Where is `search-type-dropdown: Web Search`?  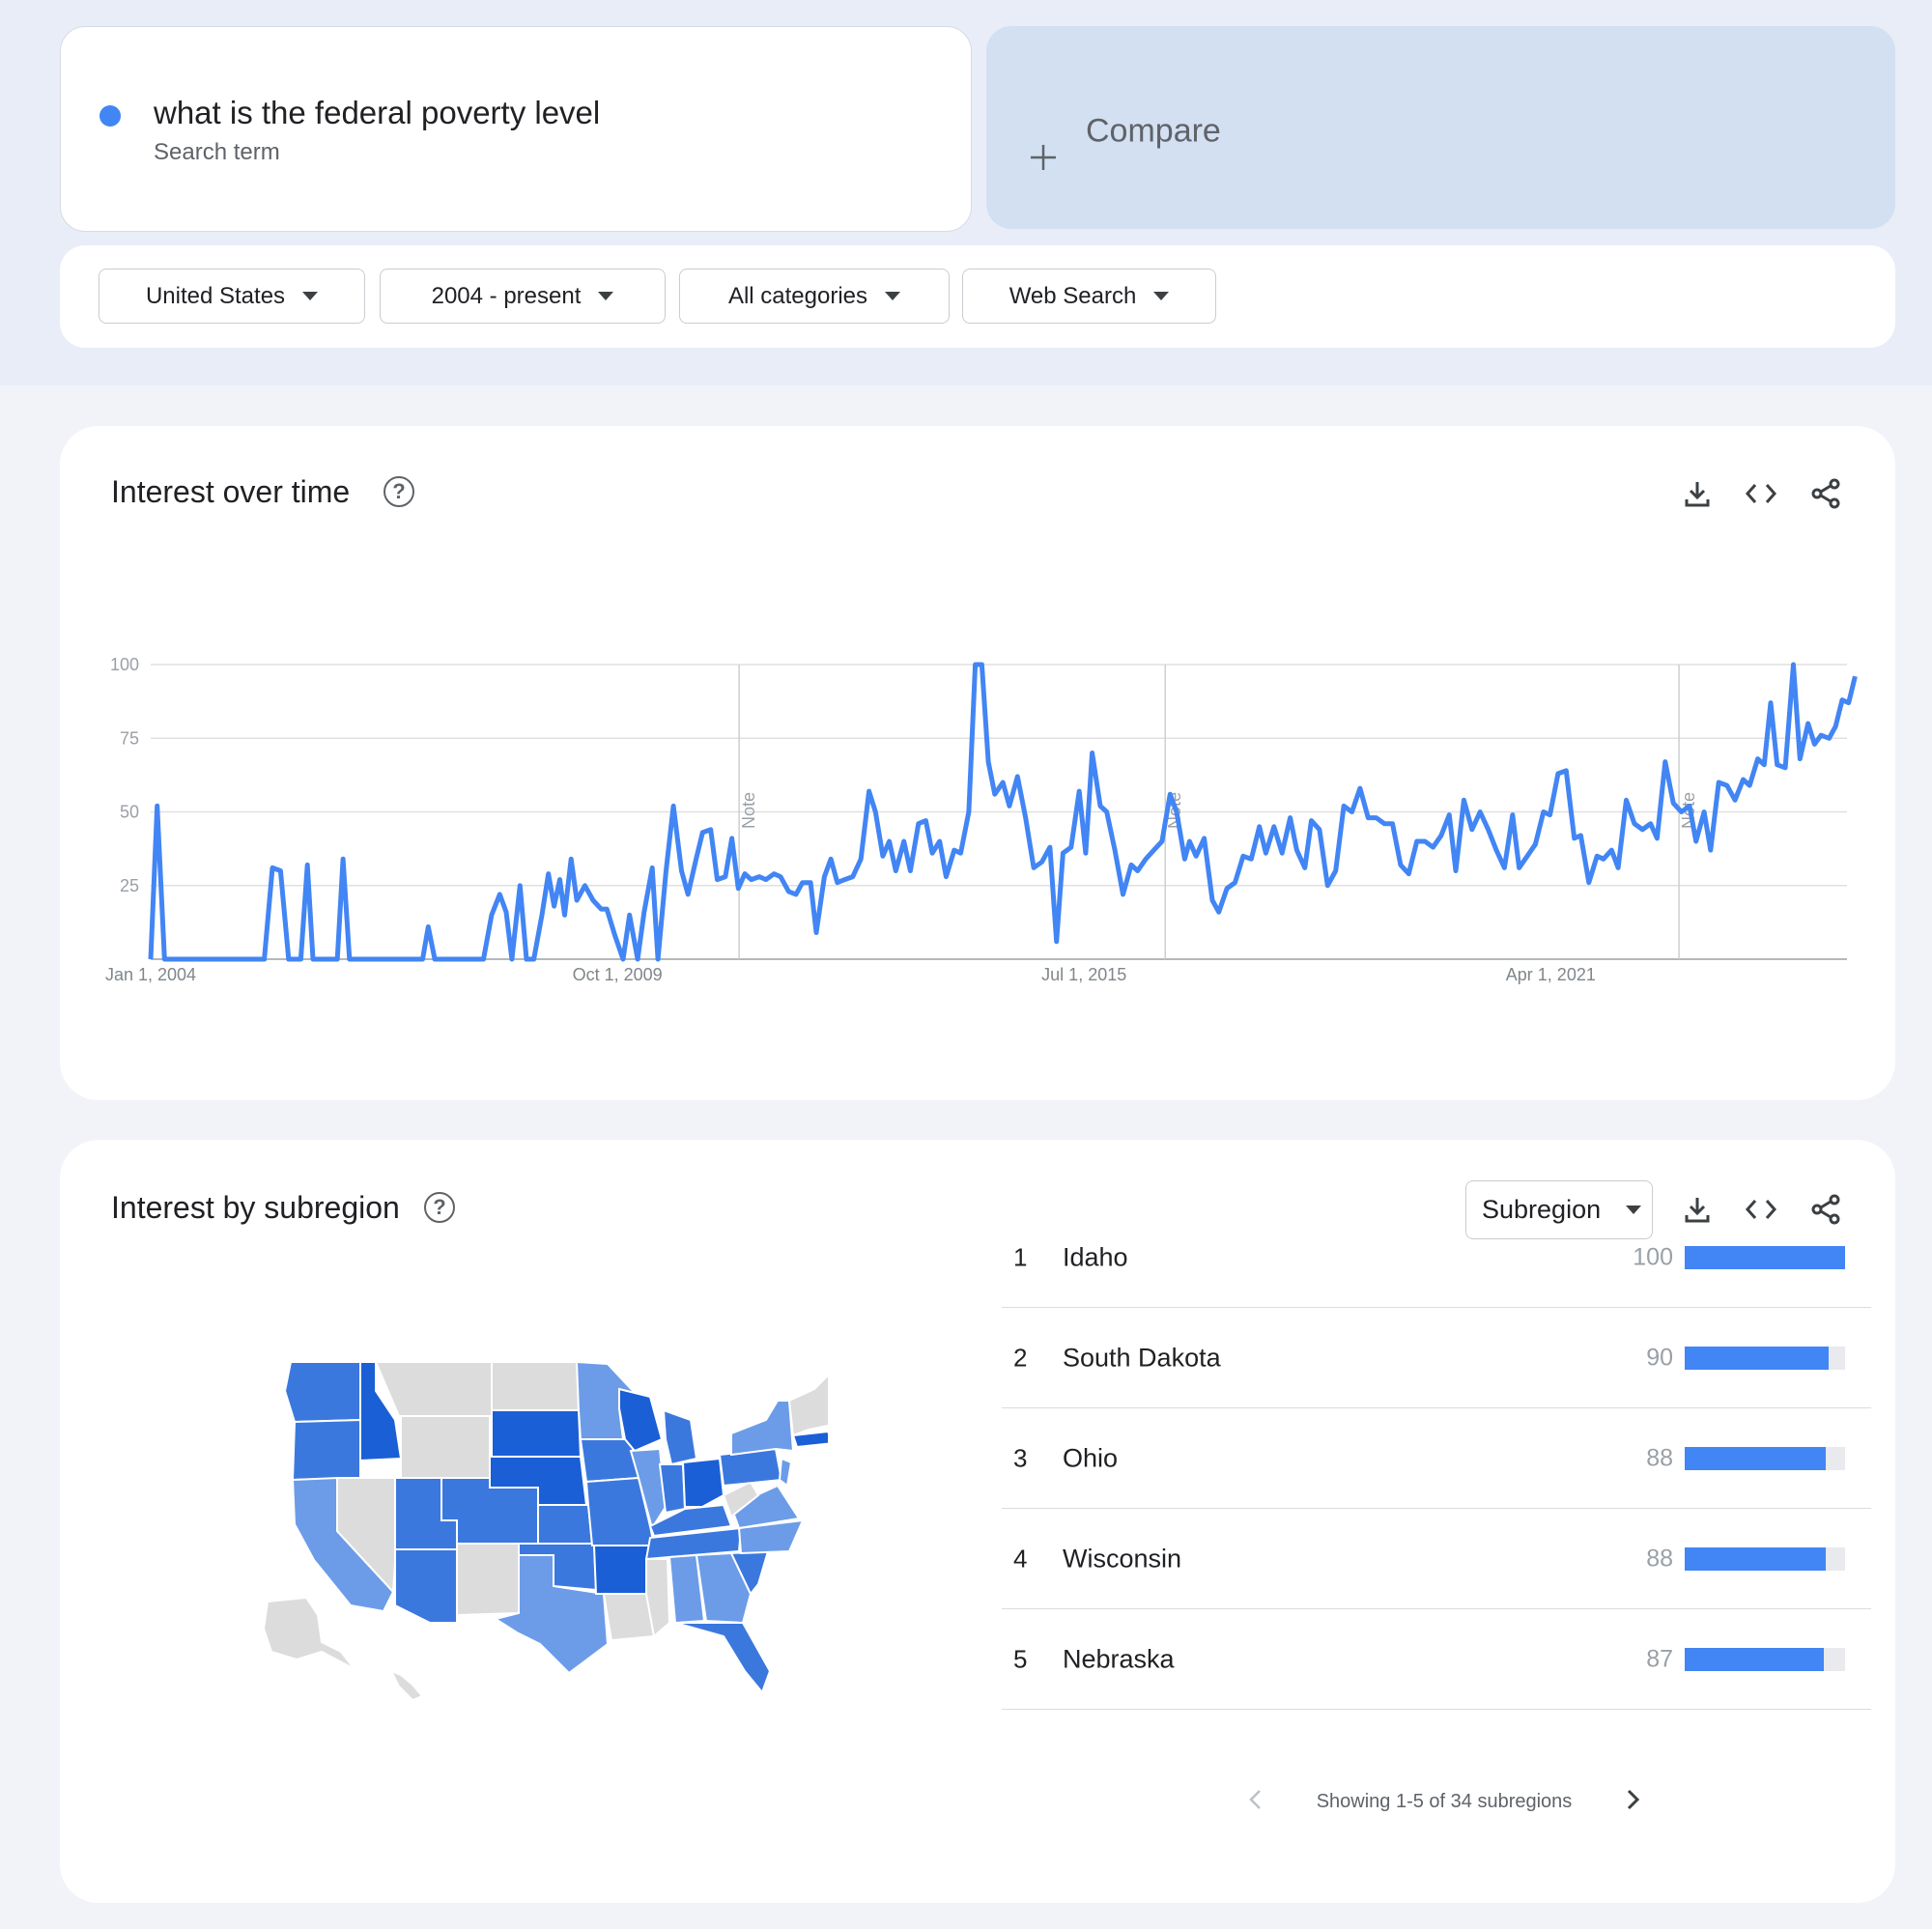
search-type-dropdown: Web Search is located at coordinates (1089, 296).